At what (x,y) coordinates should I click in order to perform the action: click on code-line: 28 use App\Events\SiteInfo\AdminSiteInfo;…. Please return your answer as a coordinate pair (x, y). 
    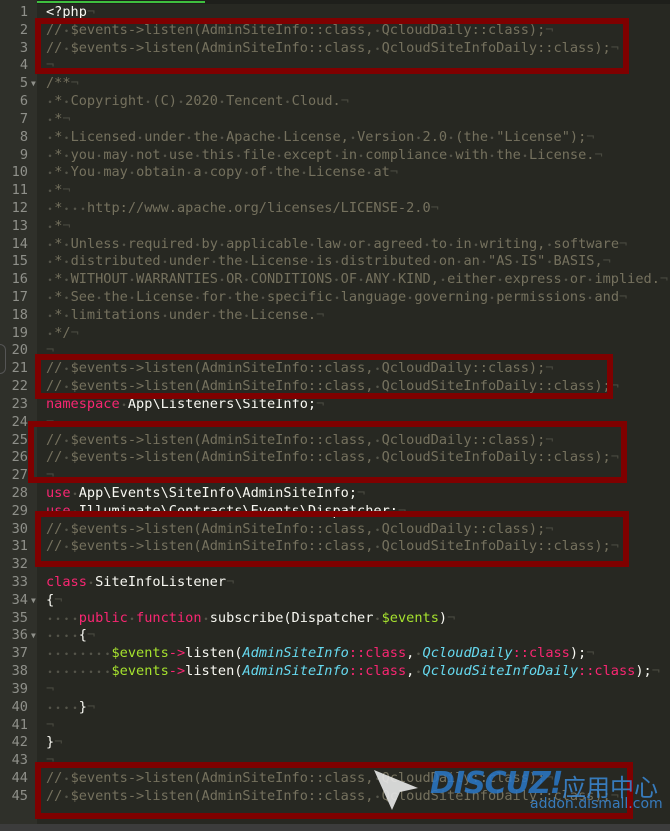
    Looking at the image, I should click on (335, 493).